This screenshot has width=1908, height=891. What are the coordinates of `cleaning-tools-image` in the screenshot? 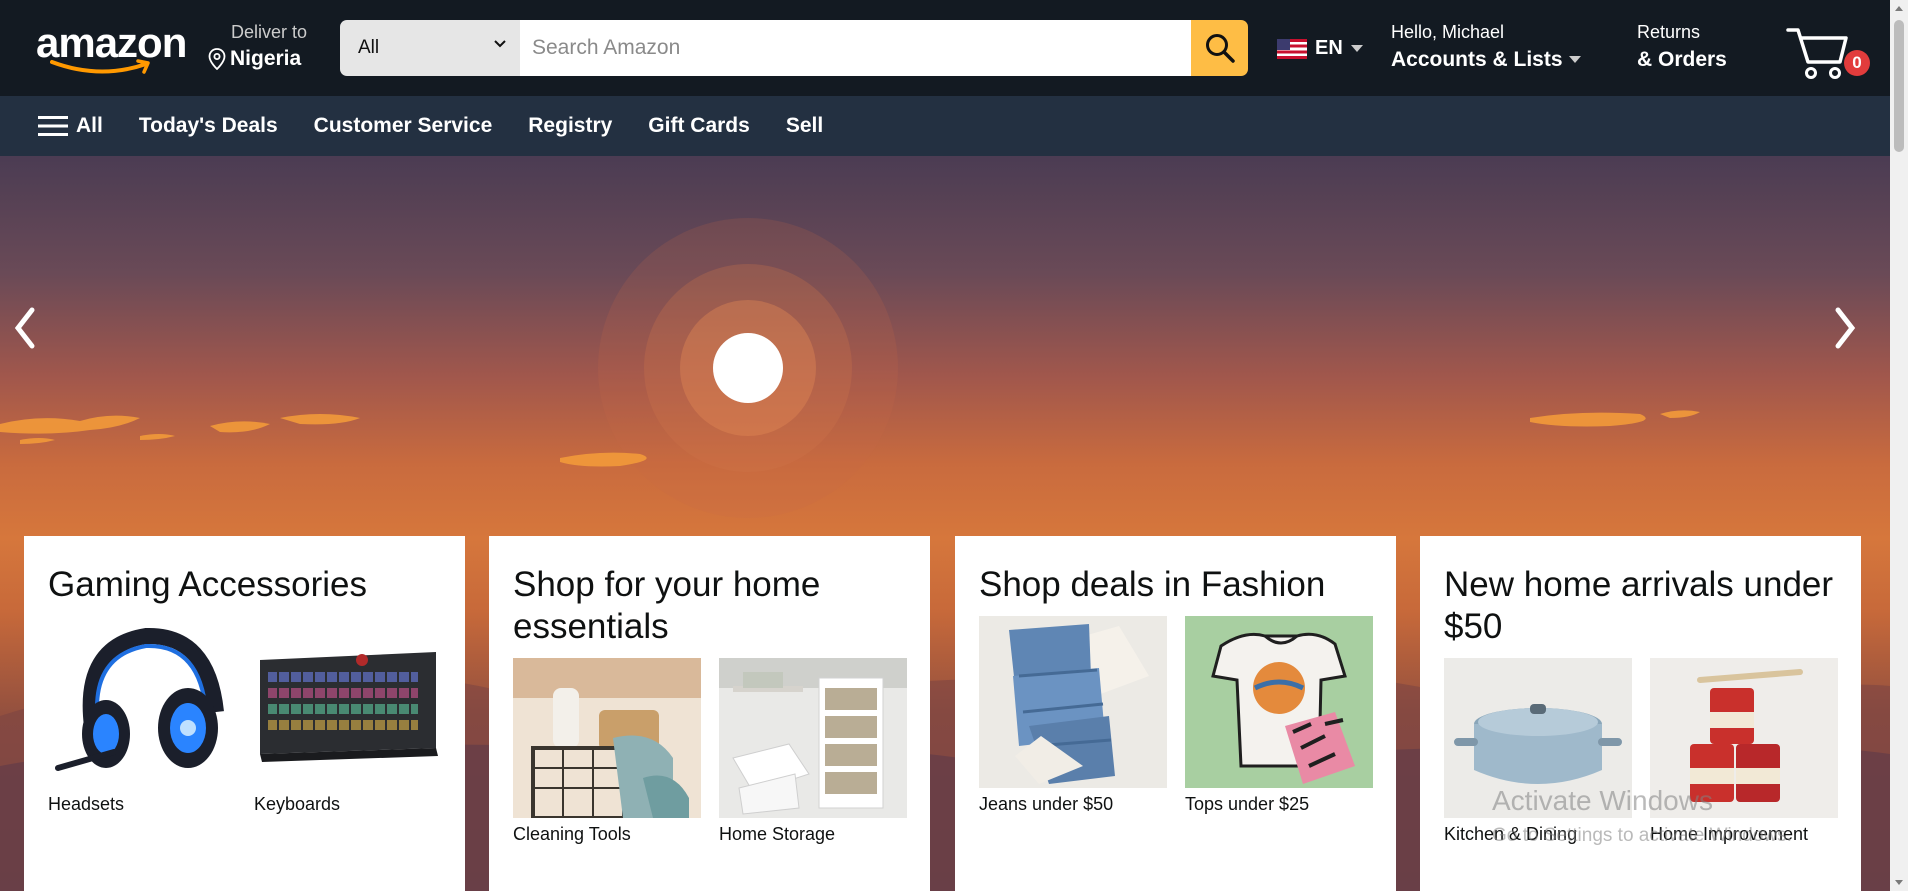 It's located at (607, 738).